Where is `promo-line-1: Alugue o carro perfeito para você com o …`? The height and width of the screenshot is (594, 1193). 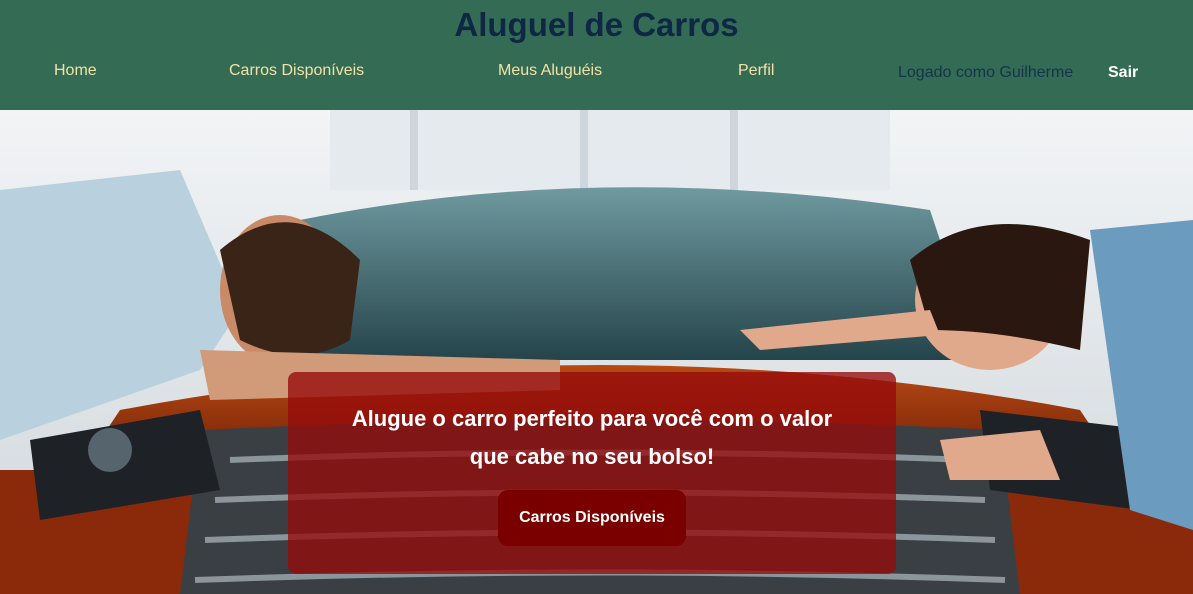 promo-line-1: Alugue o carro perfeito para você com o … is located at coordinates (592, 418).